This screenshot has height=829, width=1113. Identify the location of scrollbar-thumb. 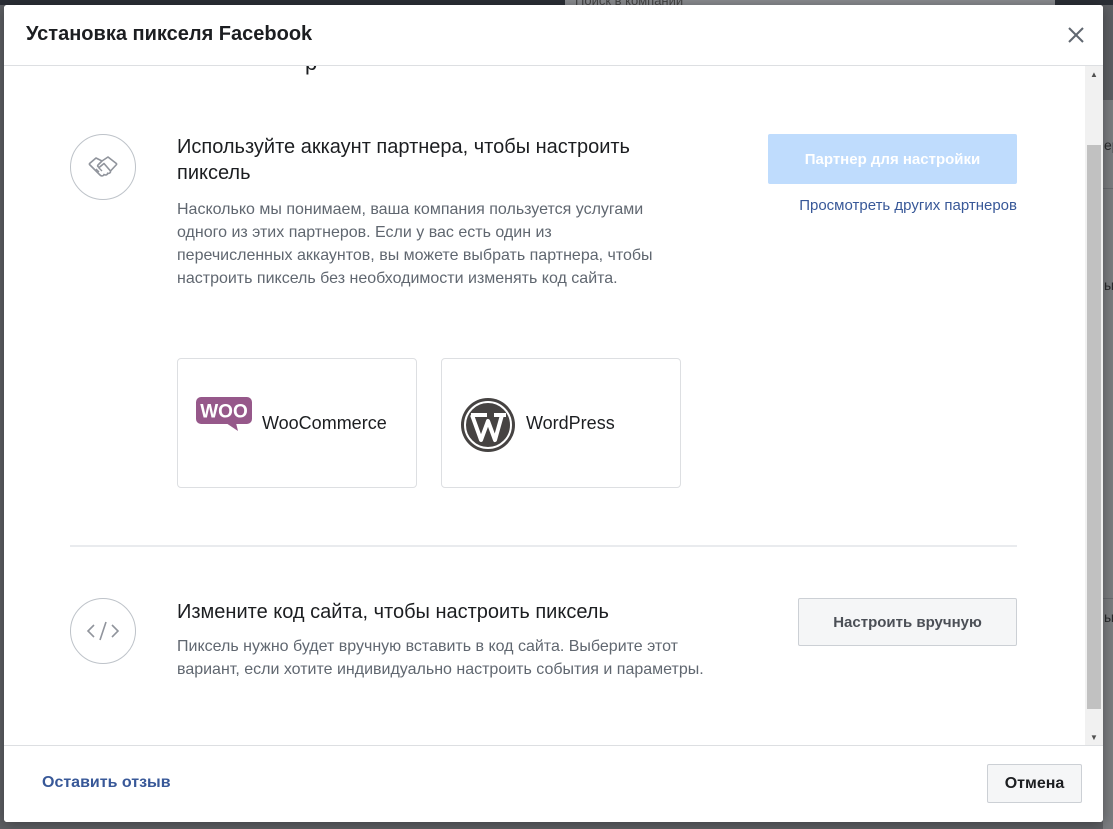
(1094, 427).